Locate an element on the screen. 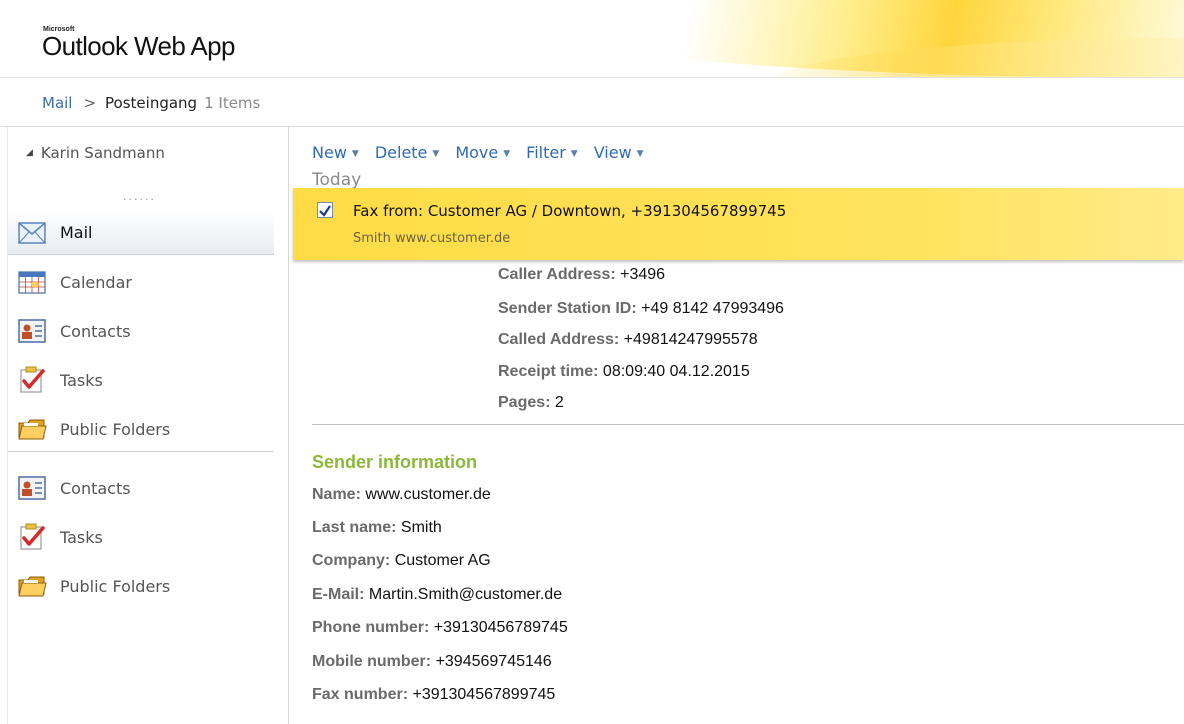  message-sender: Smith www.customer.de is located at coordinates (432, 238).